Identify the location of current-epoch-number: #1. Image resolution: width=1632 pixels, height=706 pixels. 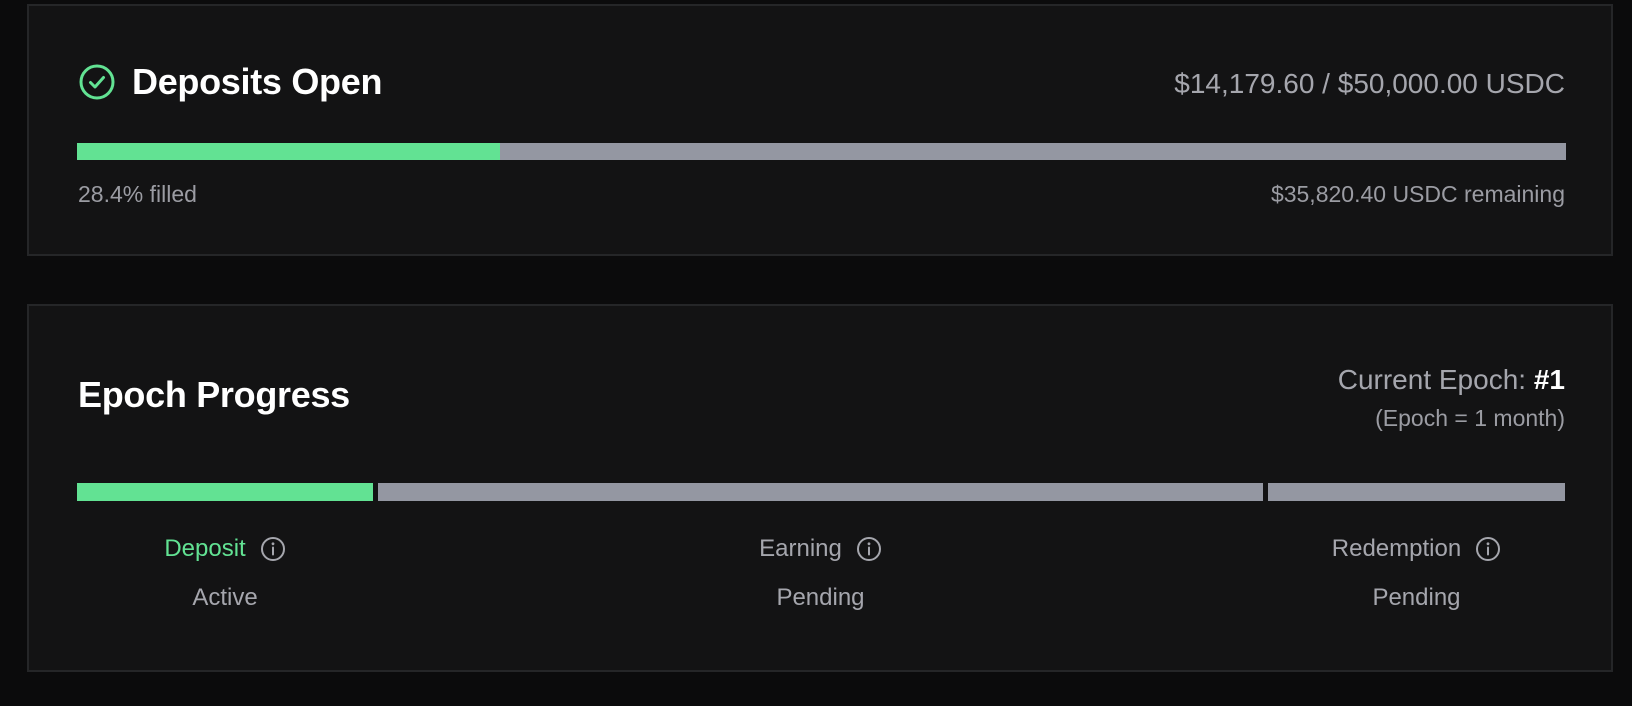
(1549, 379).